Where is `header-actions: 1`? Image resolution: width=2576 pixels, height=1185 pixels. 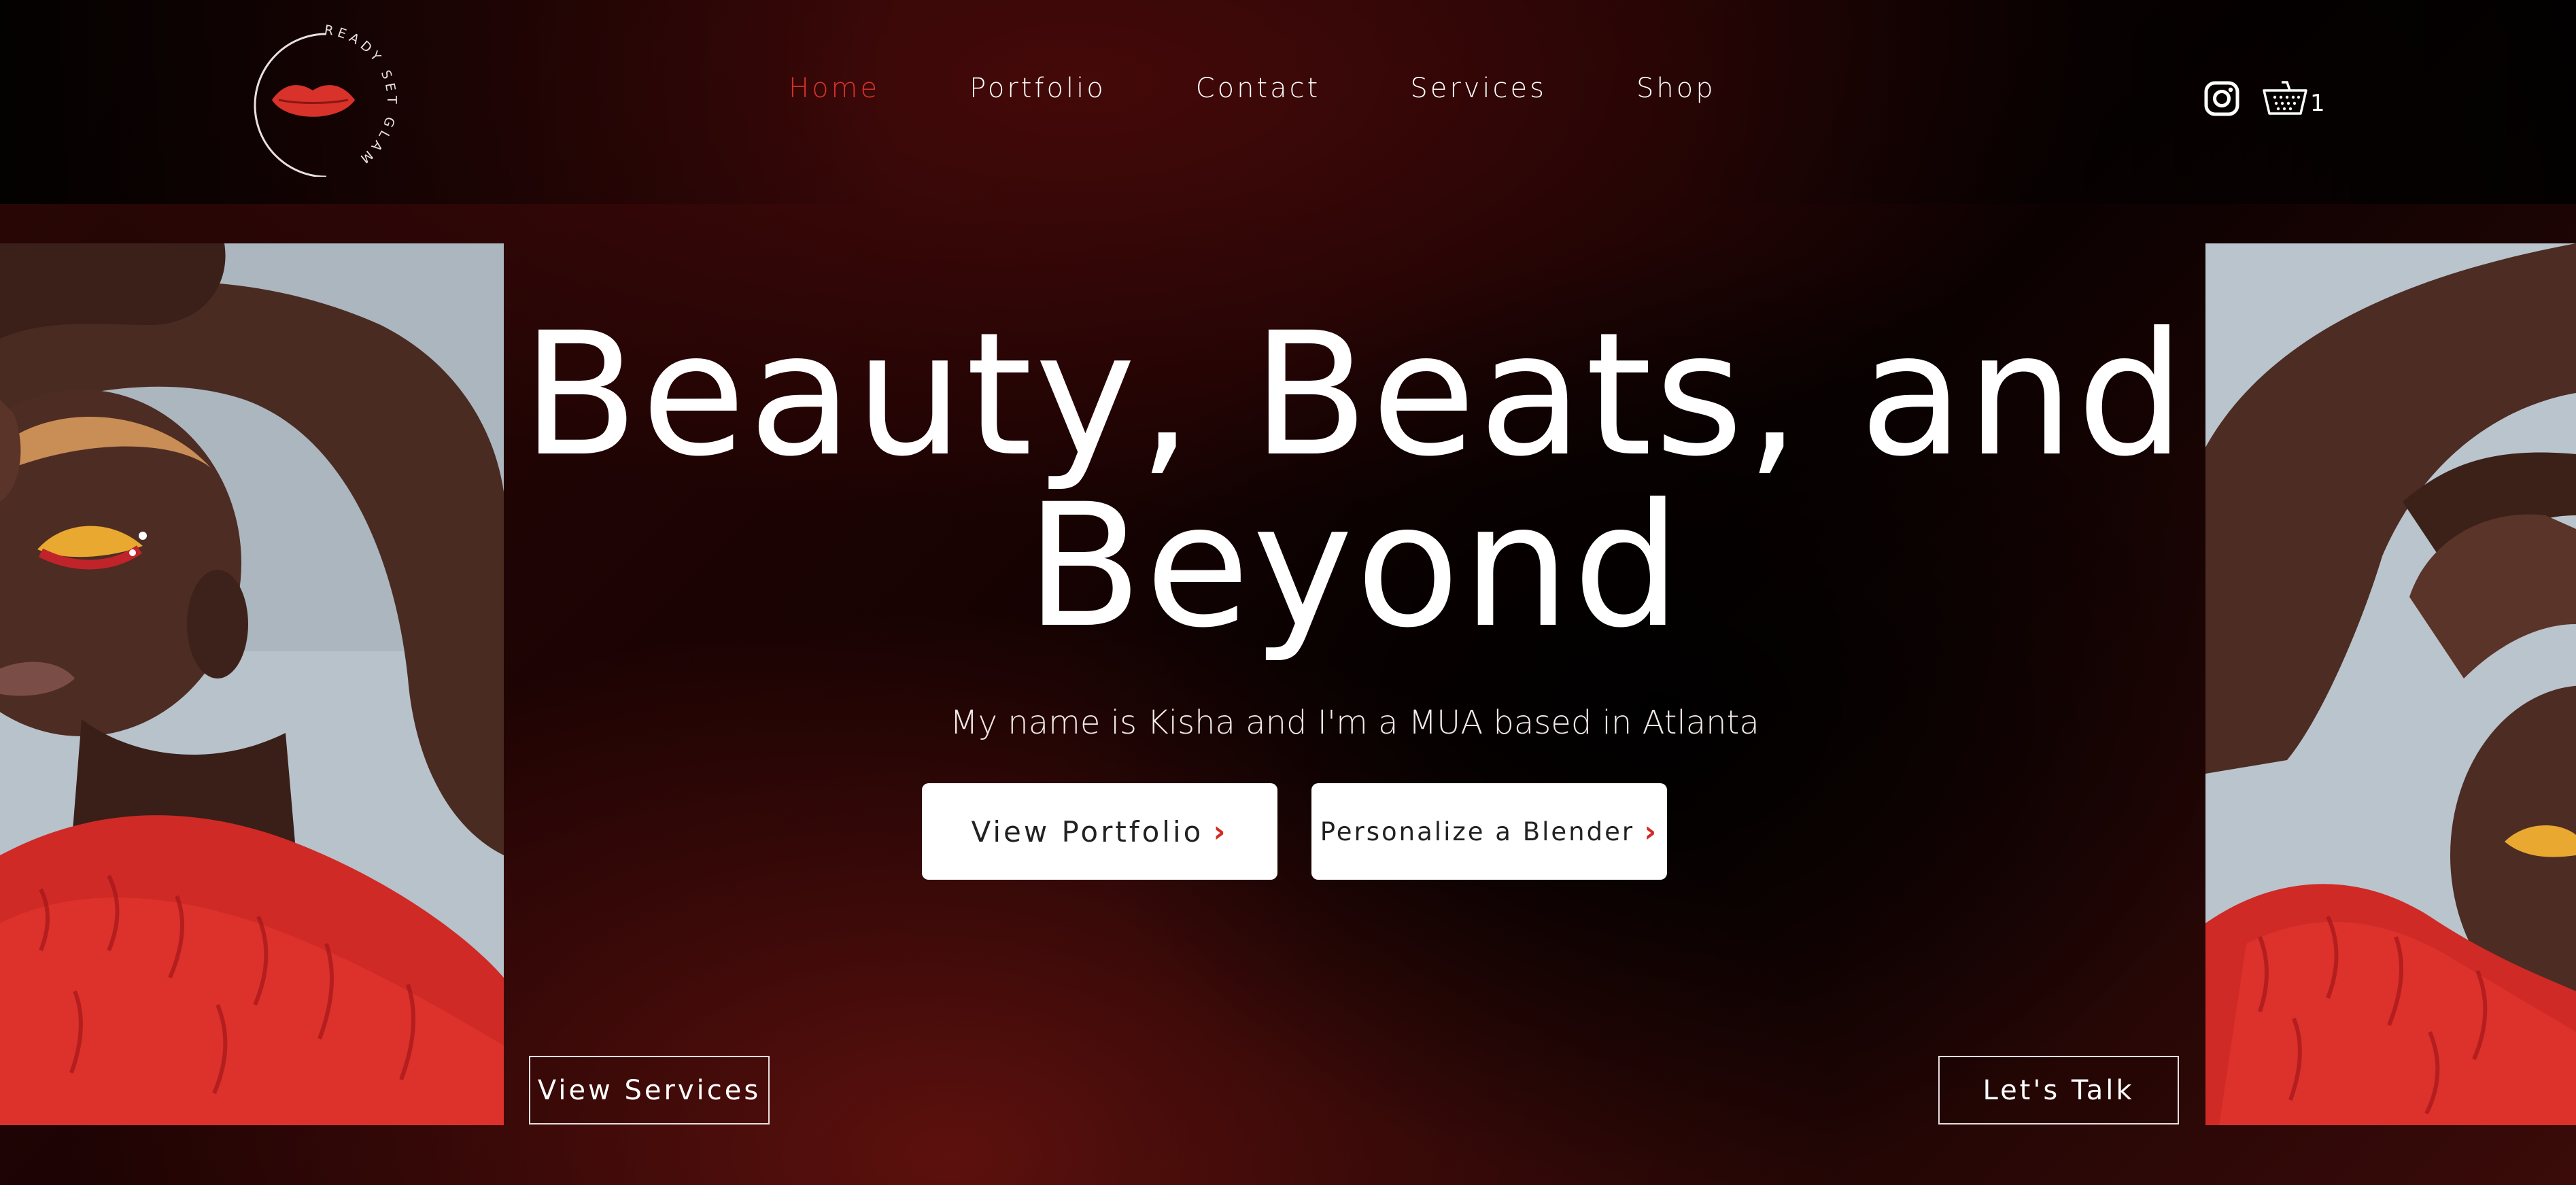 header-actions: 1 is located at coordinates (2264, 98).